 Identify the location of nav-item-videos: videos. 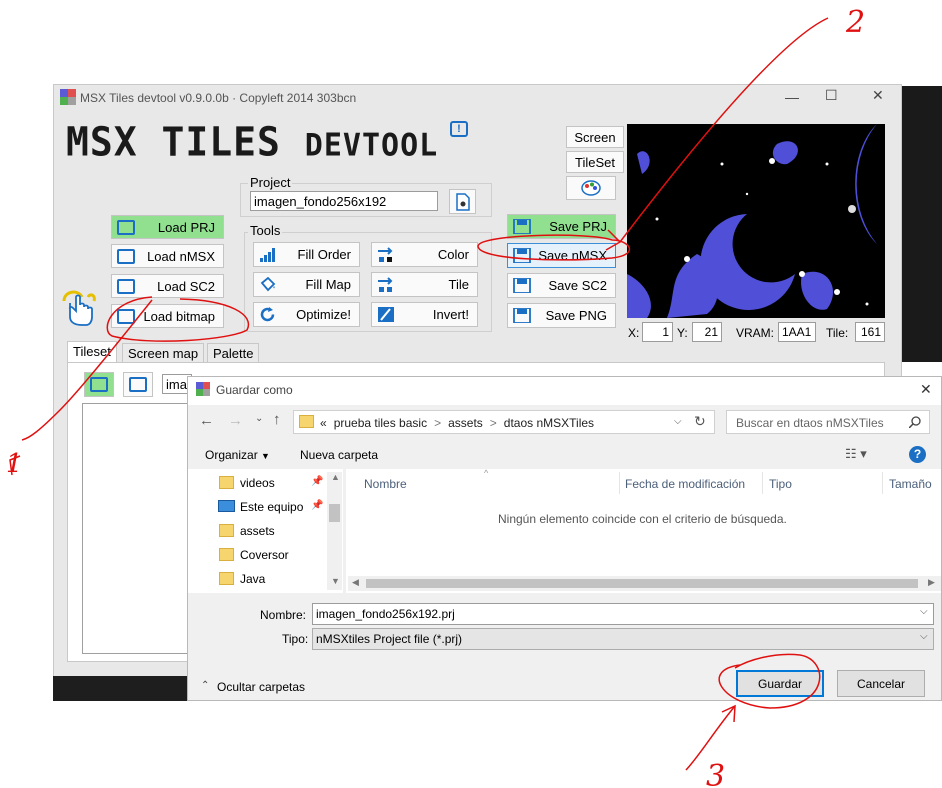
(257, 483).